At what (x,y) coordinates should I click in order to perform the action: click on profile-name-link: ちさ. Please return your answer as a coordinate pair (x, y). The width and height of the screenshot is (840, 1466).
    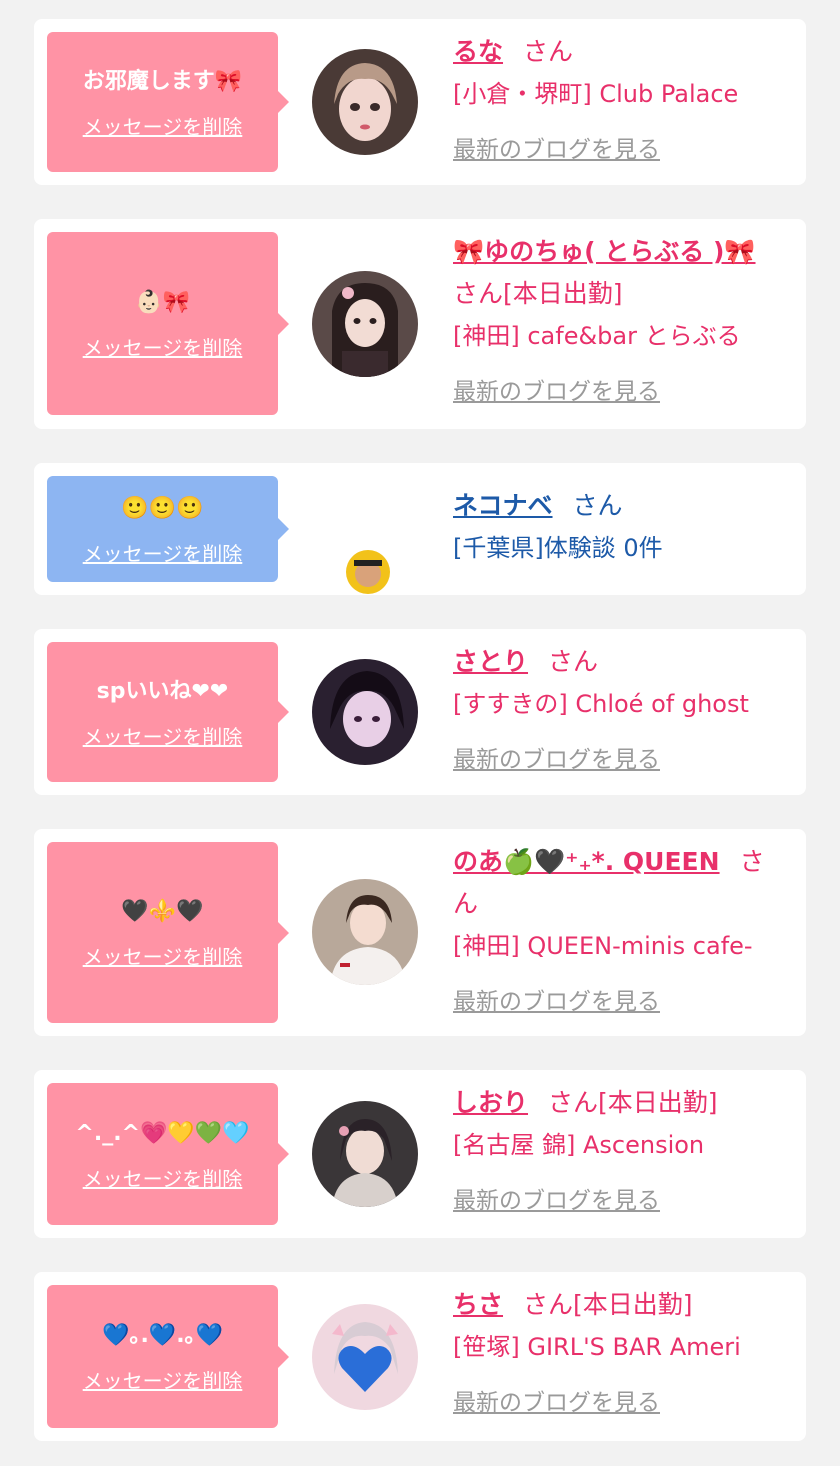
    Looking at the image, I should click on (478, 1304).